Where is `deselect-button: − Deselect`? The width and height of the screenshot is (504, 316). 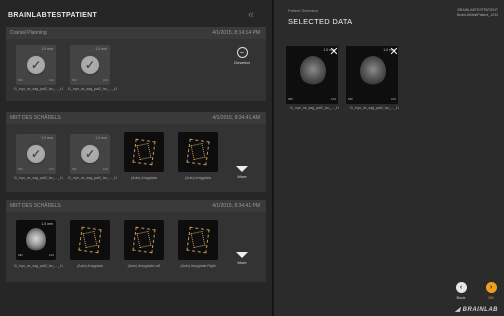
deselect-button: − Deselect is located at coordinates (242, 56).